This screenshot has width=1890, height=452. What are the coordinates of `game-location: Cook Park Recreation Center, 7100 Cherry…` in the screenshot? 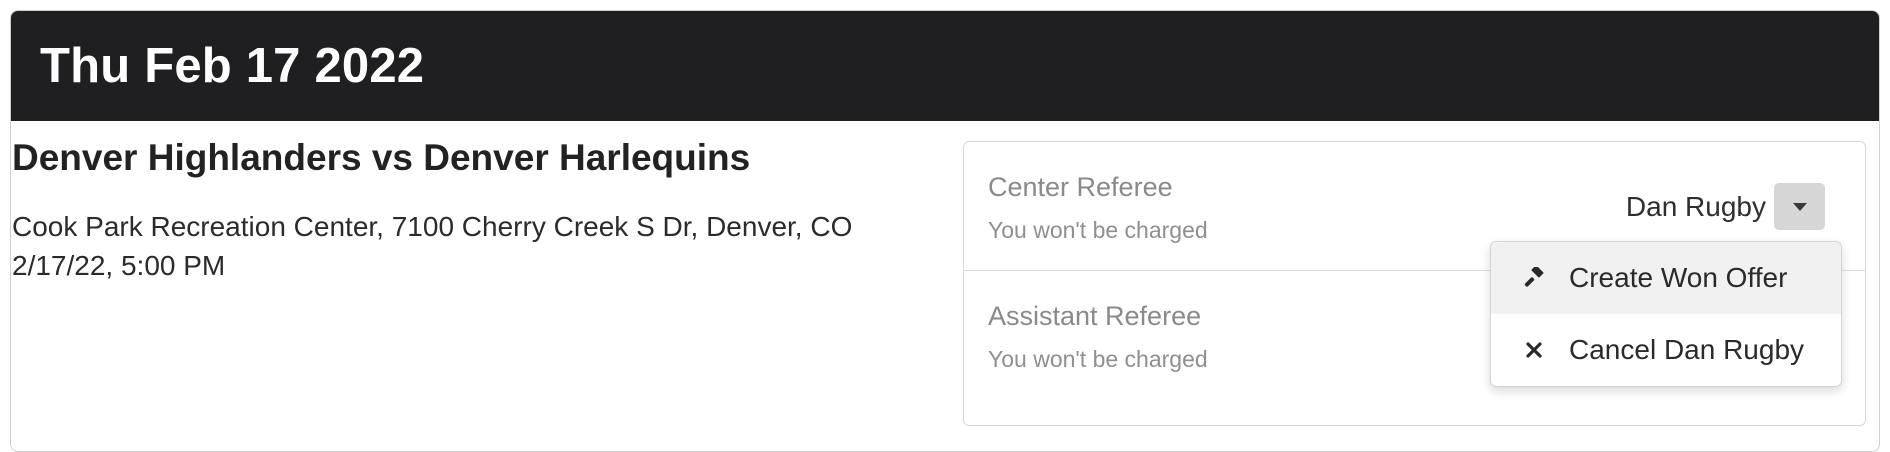 It's located at (432, 226).